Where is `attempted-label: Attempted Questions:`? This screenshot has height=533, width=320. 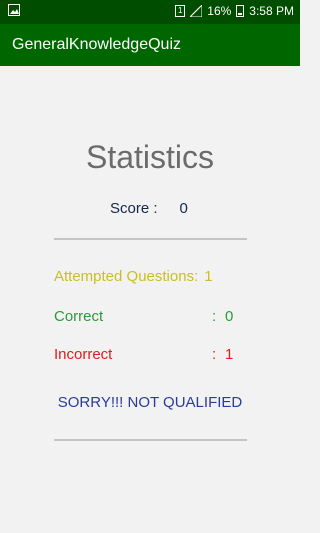 attempted-label: Attempted Questions: is located at coordinates (126, 276).